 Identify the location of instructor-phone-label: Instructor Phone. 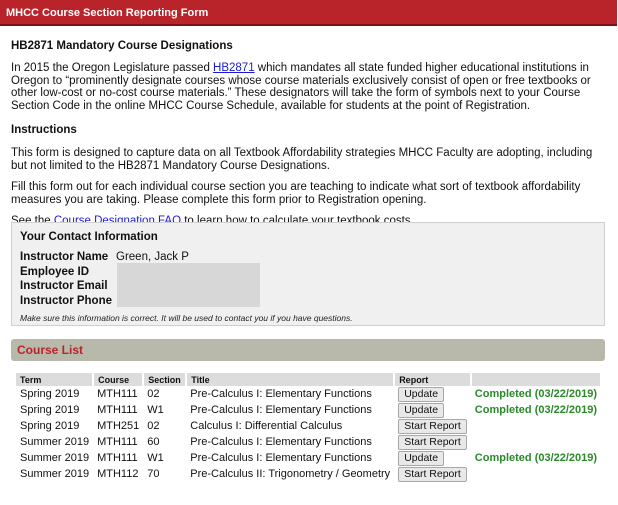
(66, 300).